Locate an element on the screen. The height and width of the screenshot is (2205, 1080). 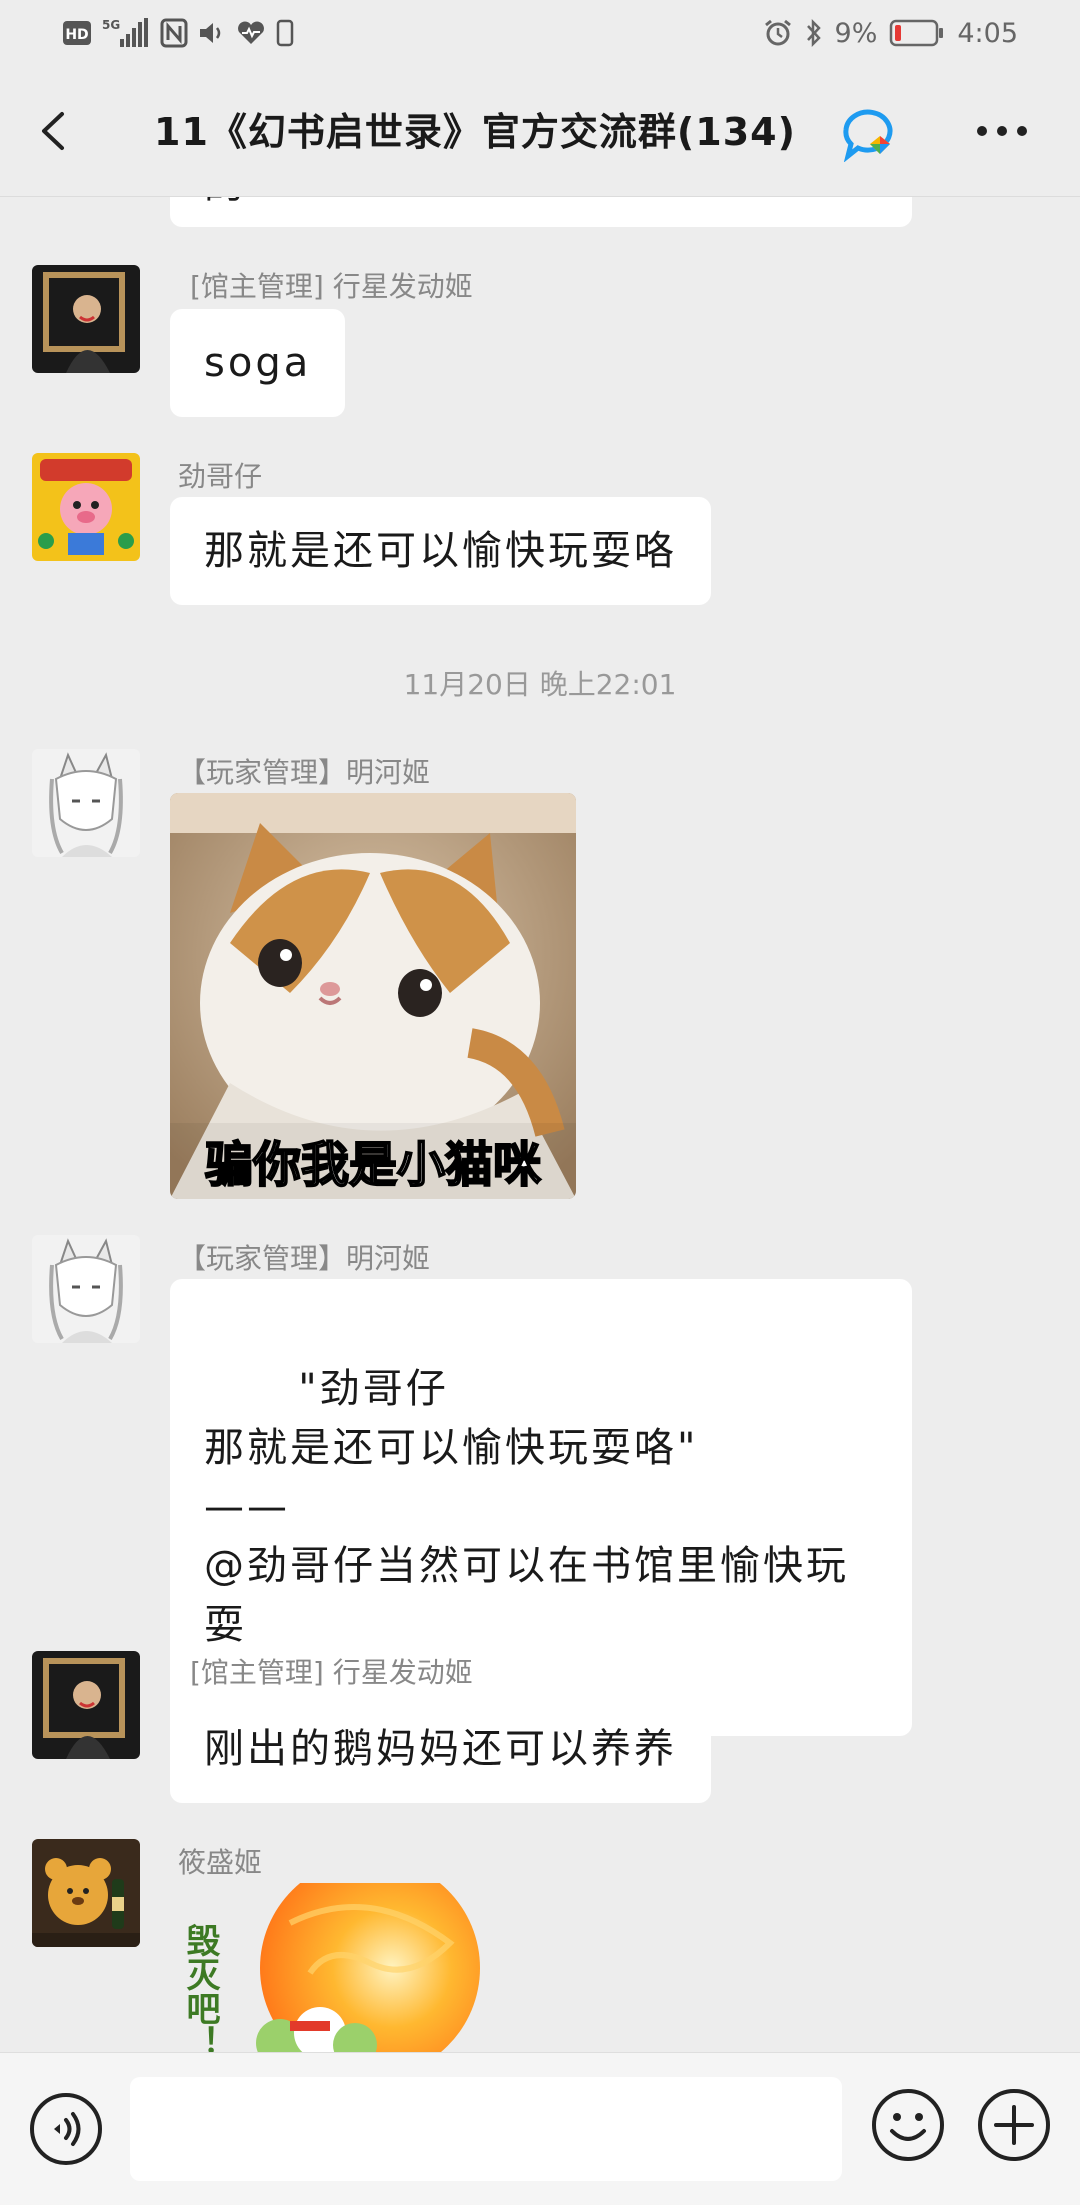
chat-message: [馆主管理] 行星发动姬 刚出的鹅妈妈还可以养养 is located at coordinates (540, 1731).